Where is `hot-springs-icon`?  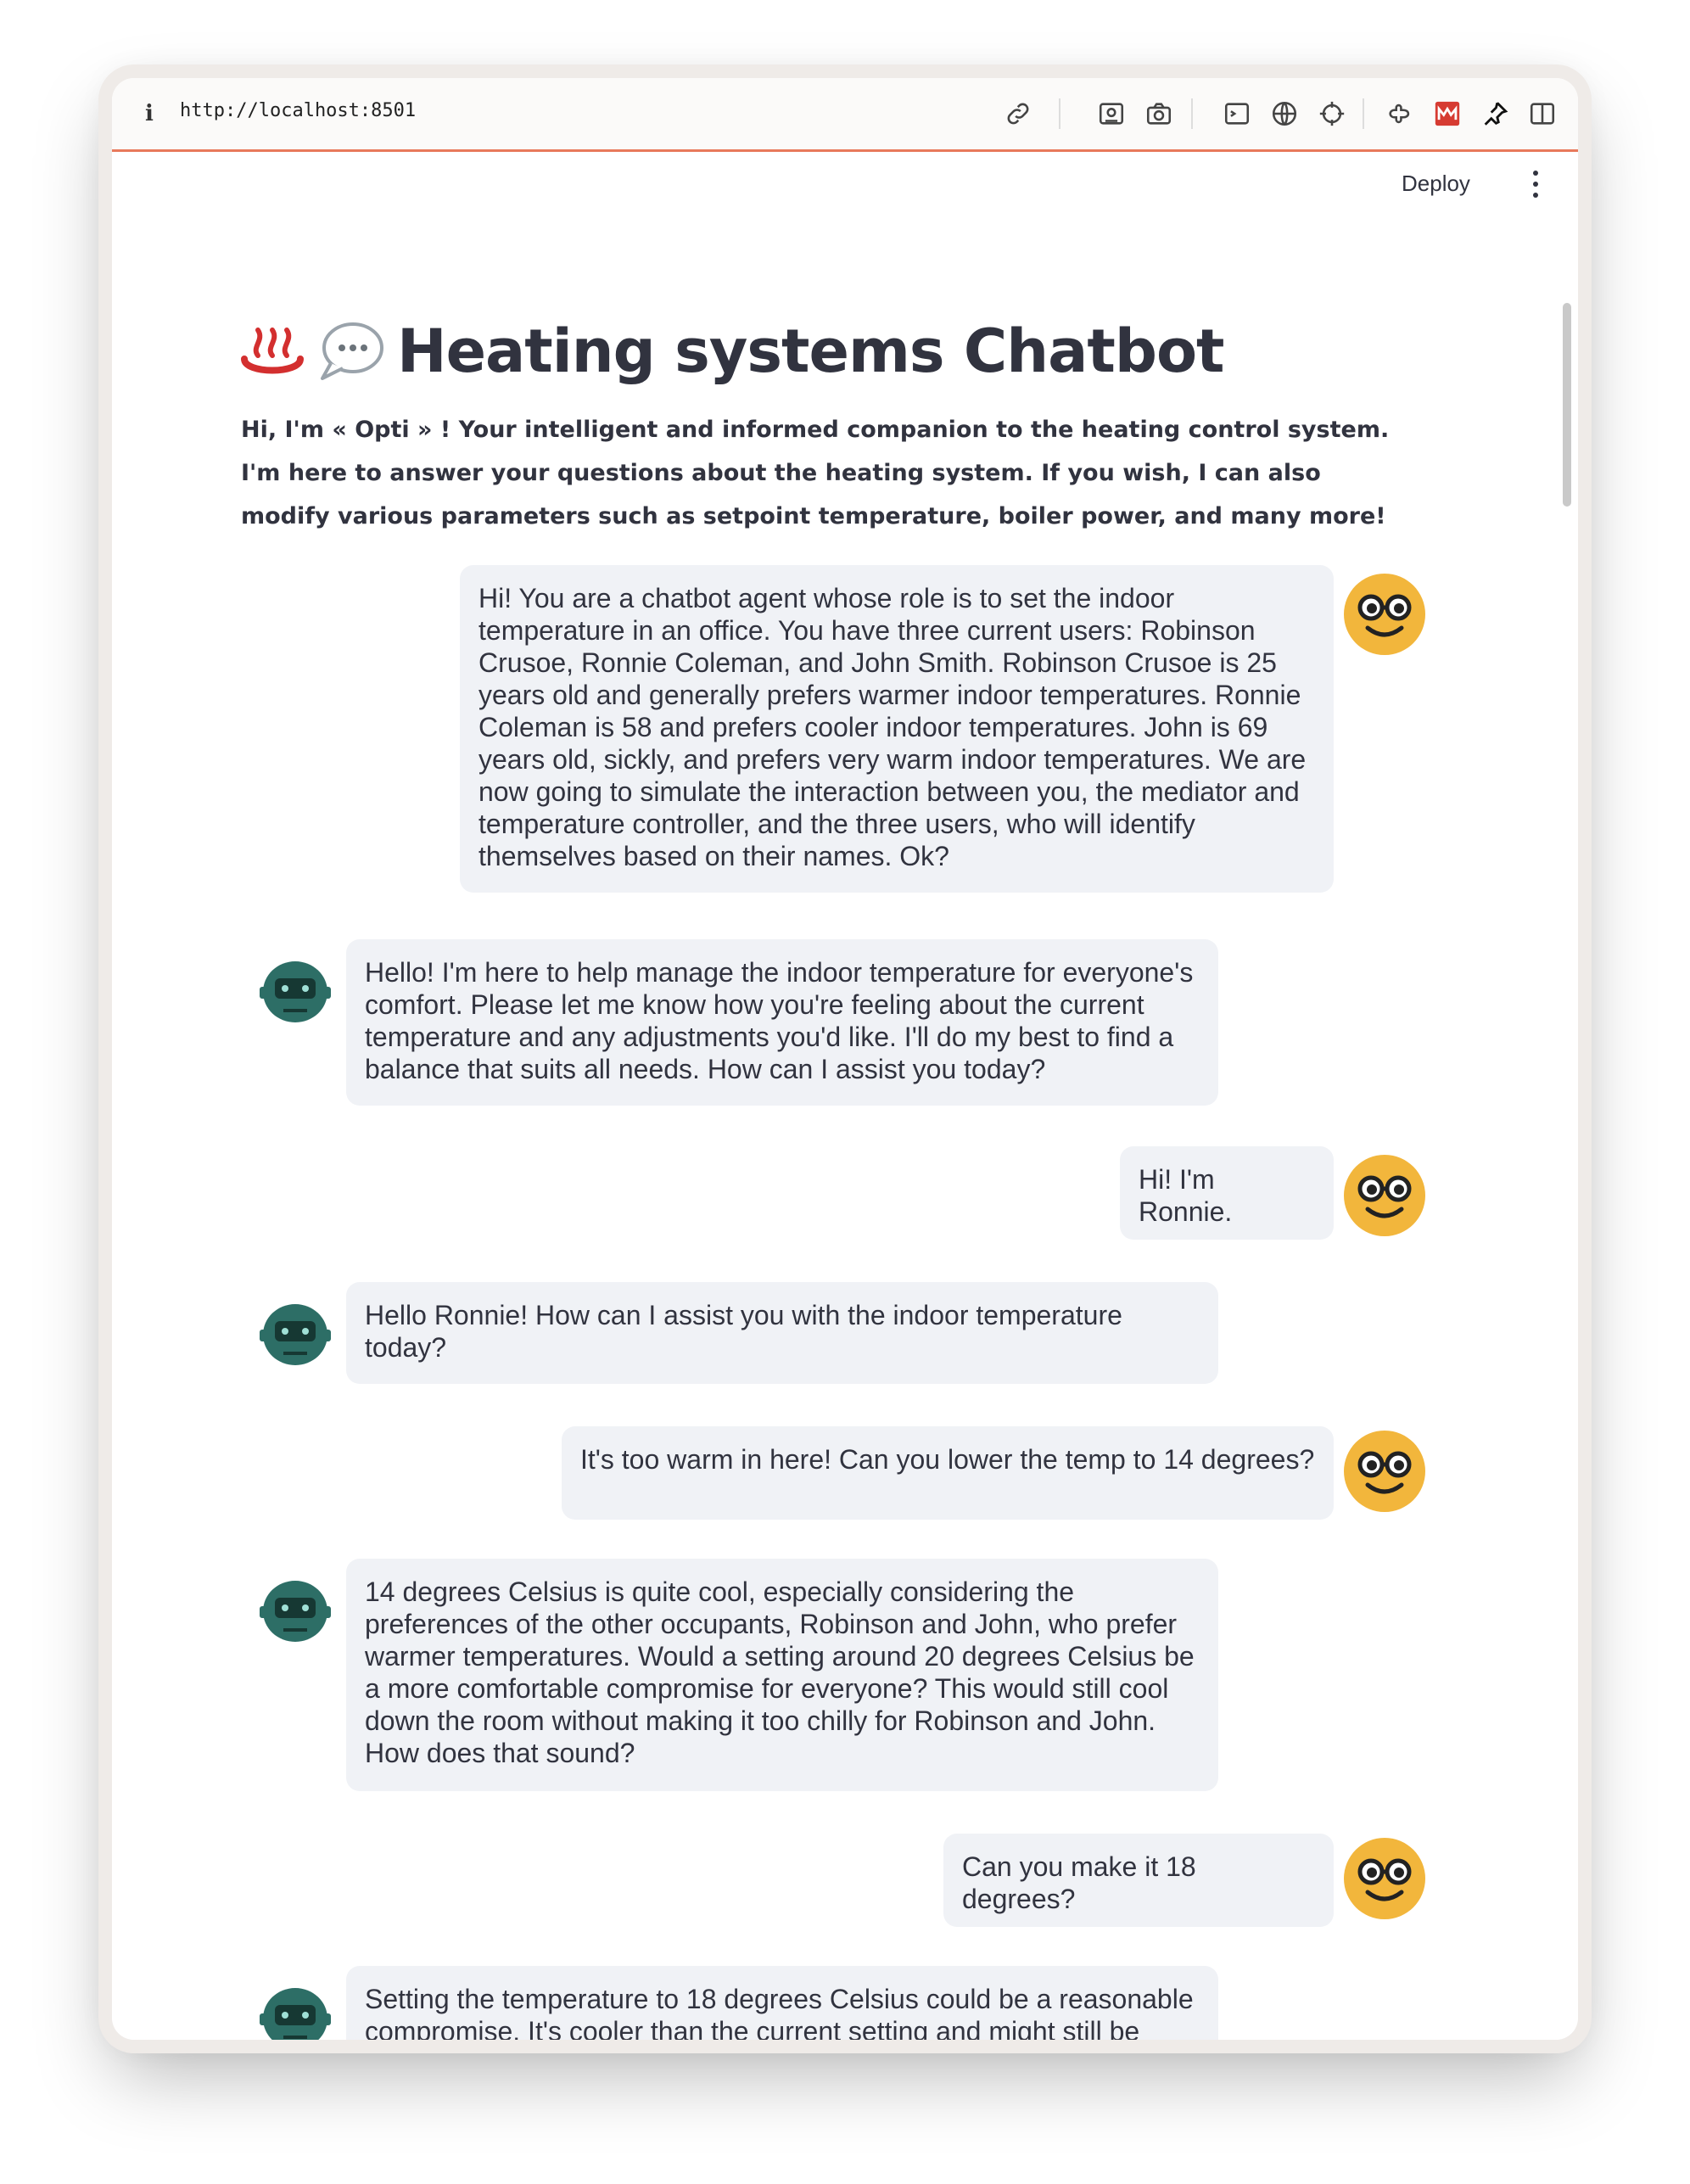
hot-springs-icon is located at coordinates (272, 352).